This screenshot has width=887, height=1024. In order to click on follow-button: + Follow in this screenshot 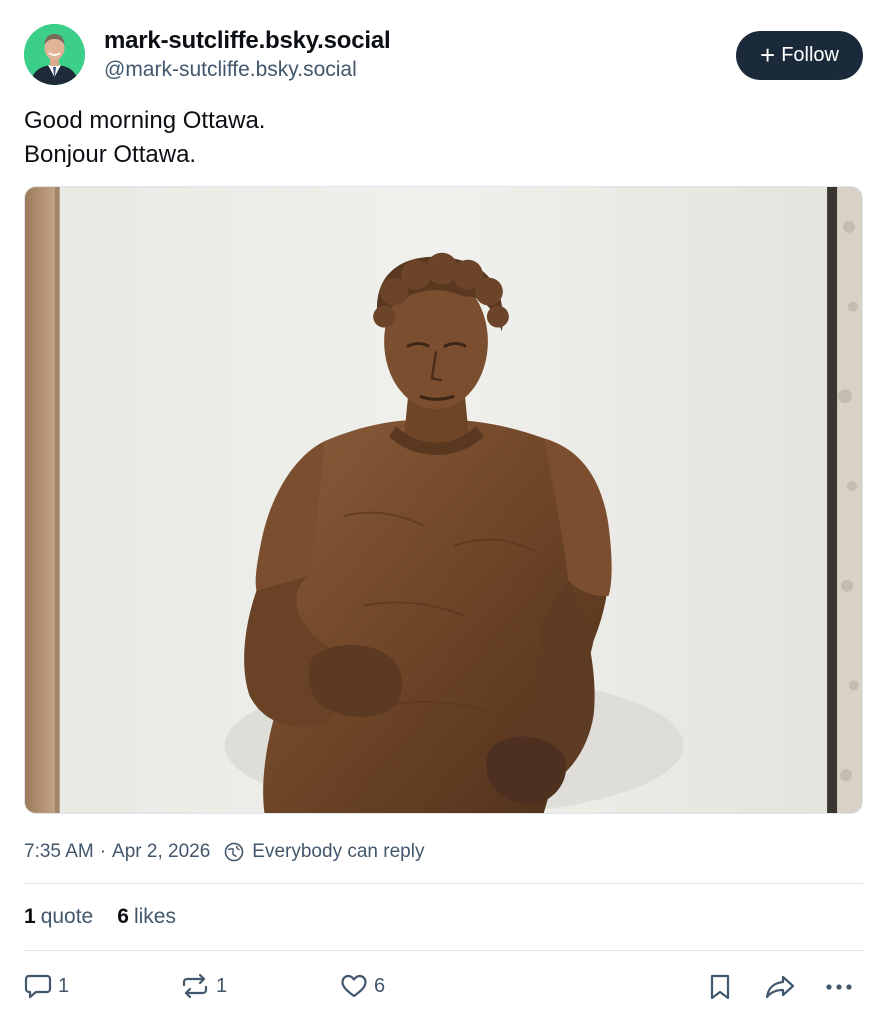, I will do `click(799, 55)`.